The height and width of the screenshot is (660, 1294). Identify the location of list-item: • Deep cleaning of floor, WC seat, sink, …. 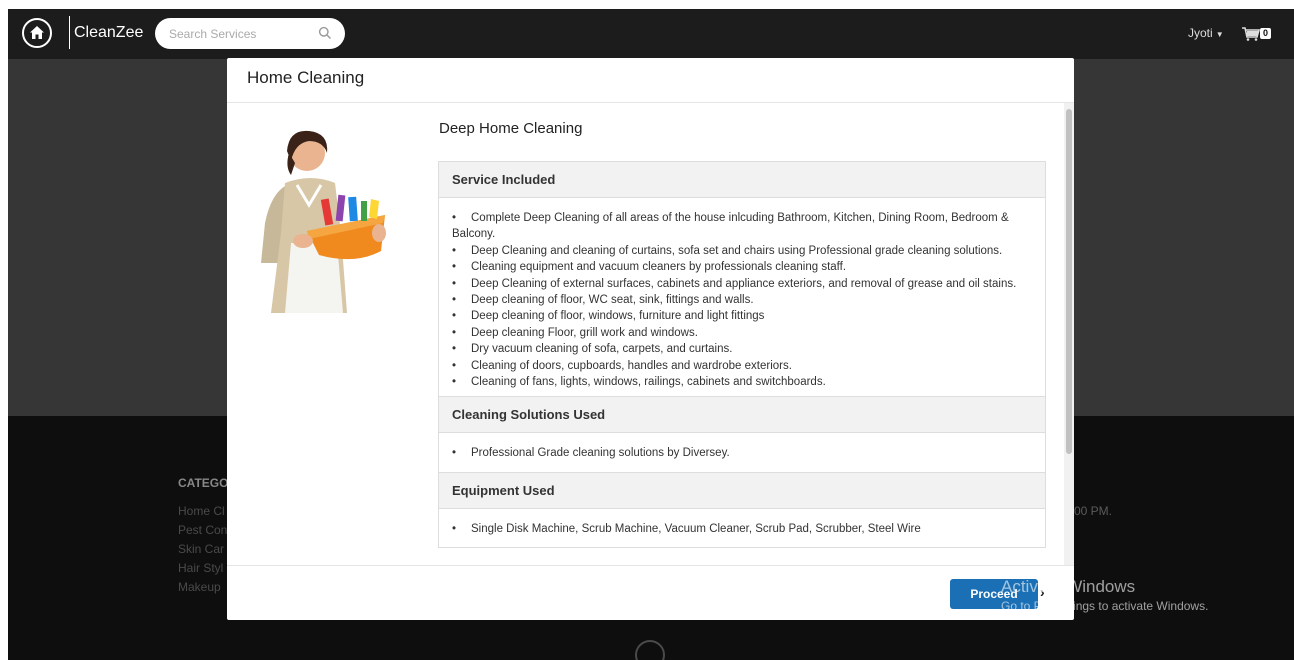
(603, 300).